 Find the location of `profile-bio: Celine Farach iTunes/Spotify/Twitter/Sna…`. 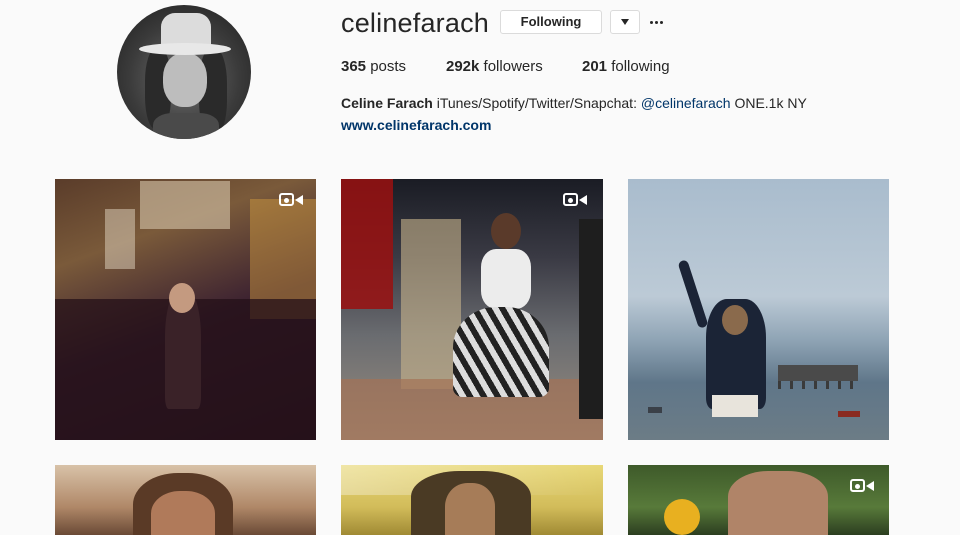

profile-bio: Celine Farach iTunes/Spotify/Twitter/Sna… is located at coordinates (574, 103).